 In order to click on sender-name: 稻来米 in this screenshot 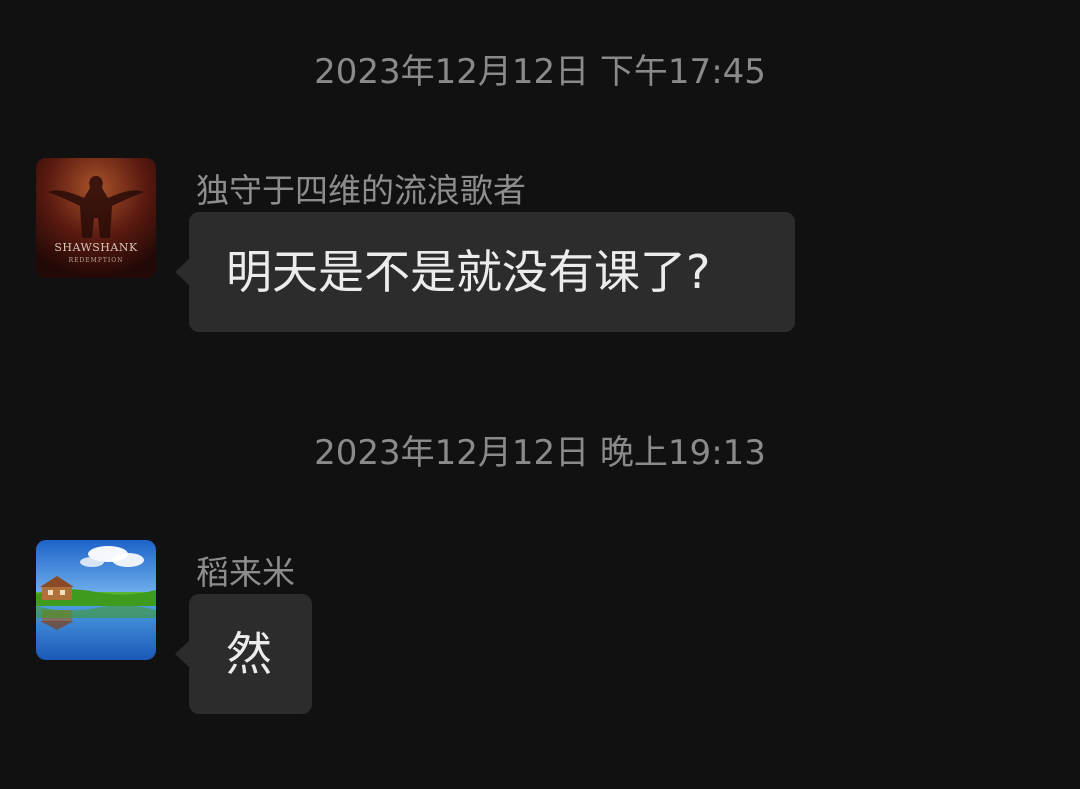, I will do `click(245, 572)`.